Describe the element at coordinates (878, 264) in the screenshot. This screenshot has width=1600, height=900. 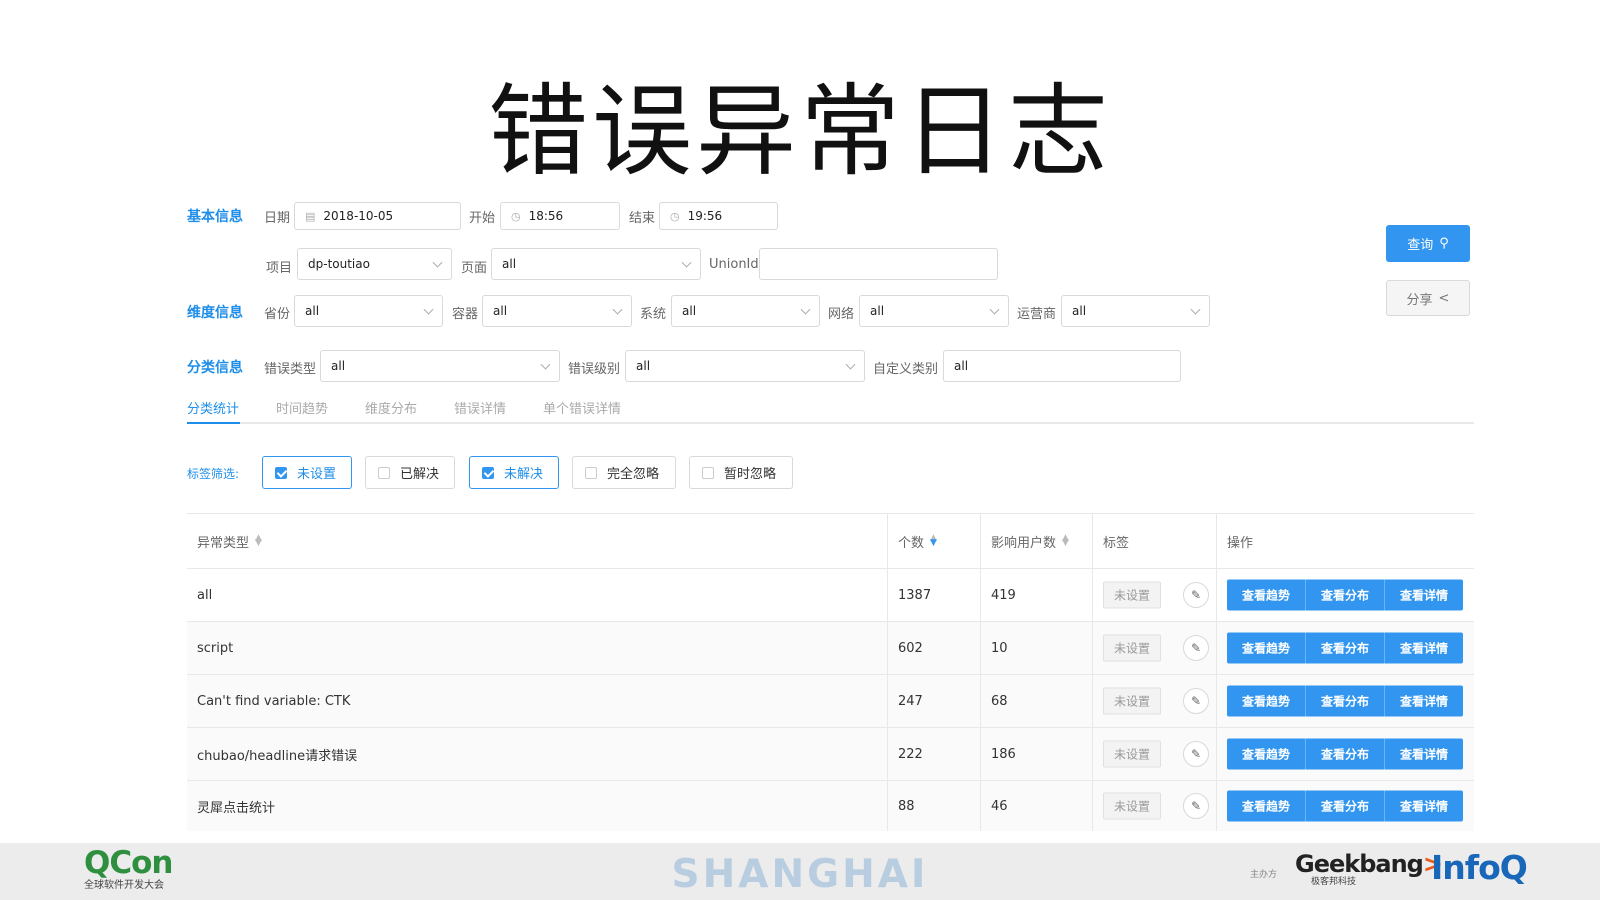
I see `unionid-input` at that location.